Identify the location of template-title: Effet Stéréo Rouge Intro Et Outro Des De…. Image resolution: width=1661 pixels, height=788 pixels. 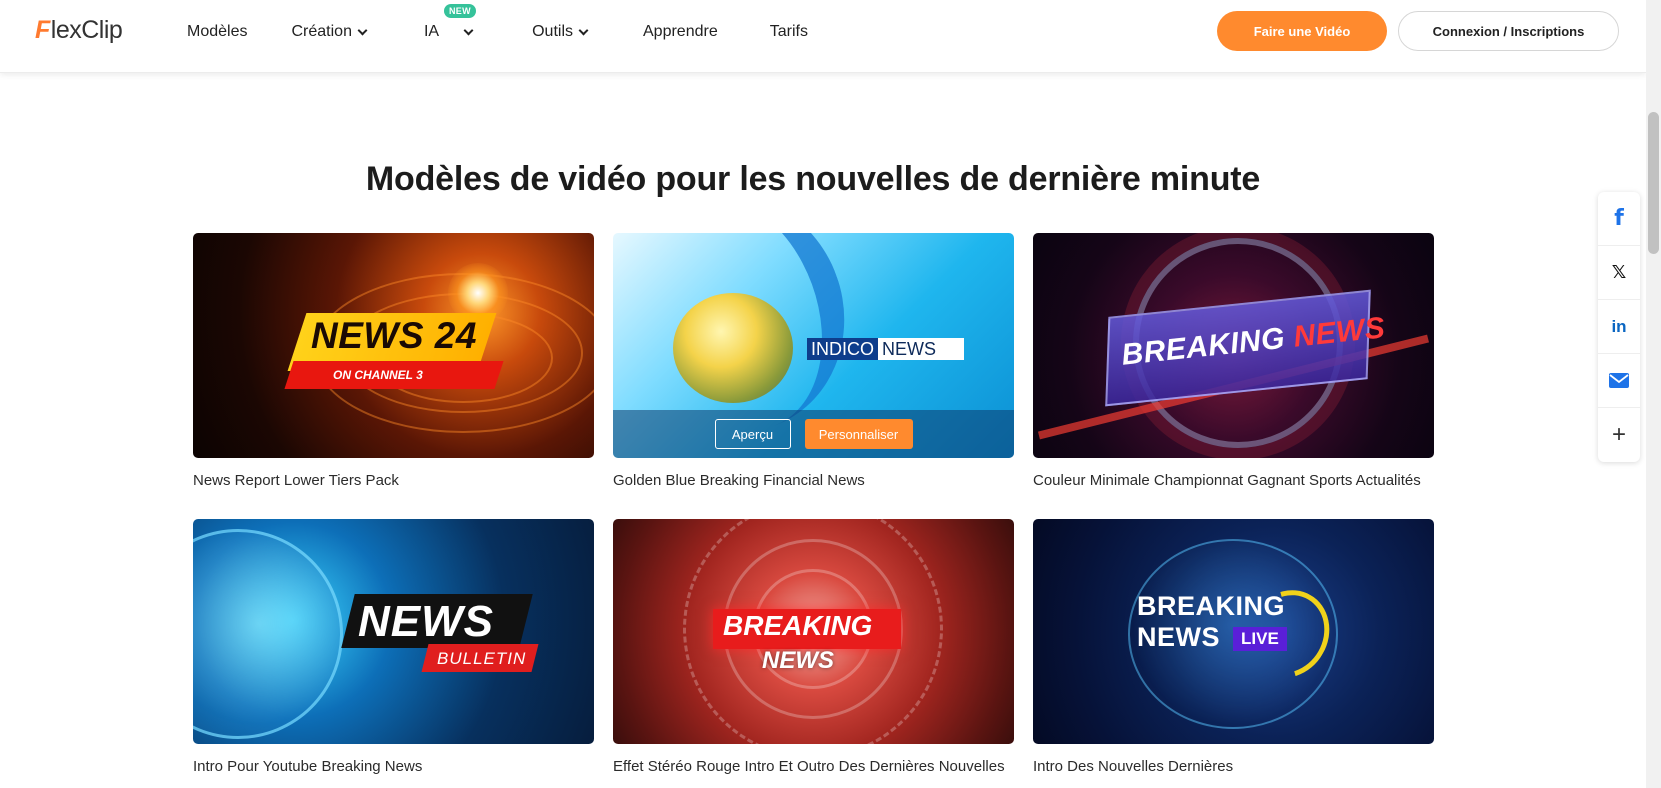
(813, 766).